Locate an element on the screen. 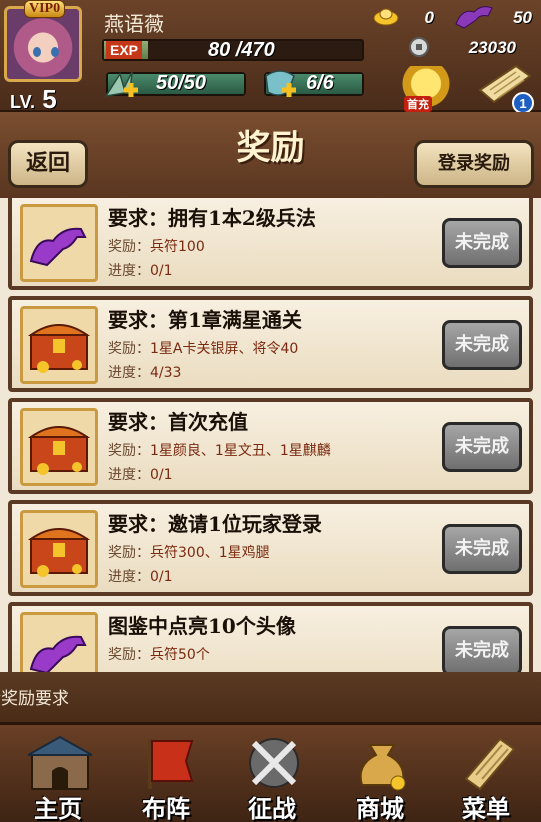 This screenshot has height=822, width=541. list-item: 要求：首次充值 奖励：1星颜良、1星文丑、1星麒麟 进度：0/1 未完成 is located at coordinates (270, 446).